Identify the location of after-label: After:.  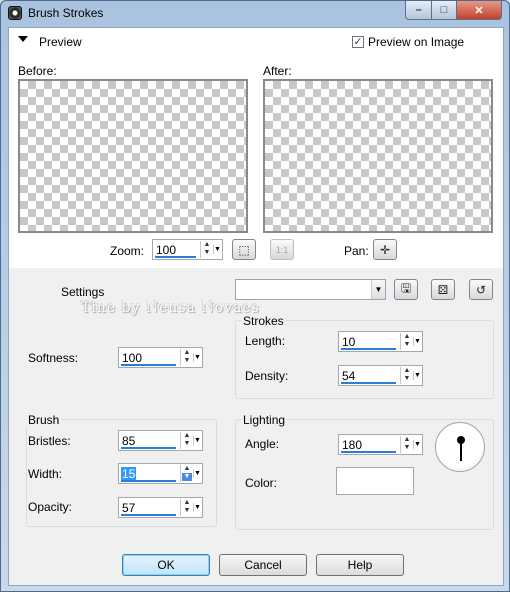
(277, 71).